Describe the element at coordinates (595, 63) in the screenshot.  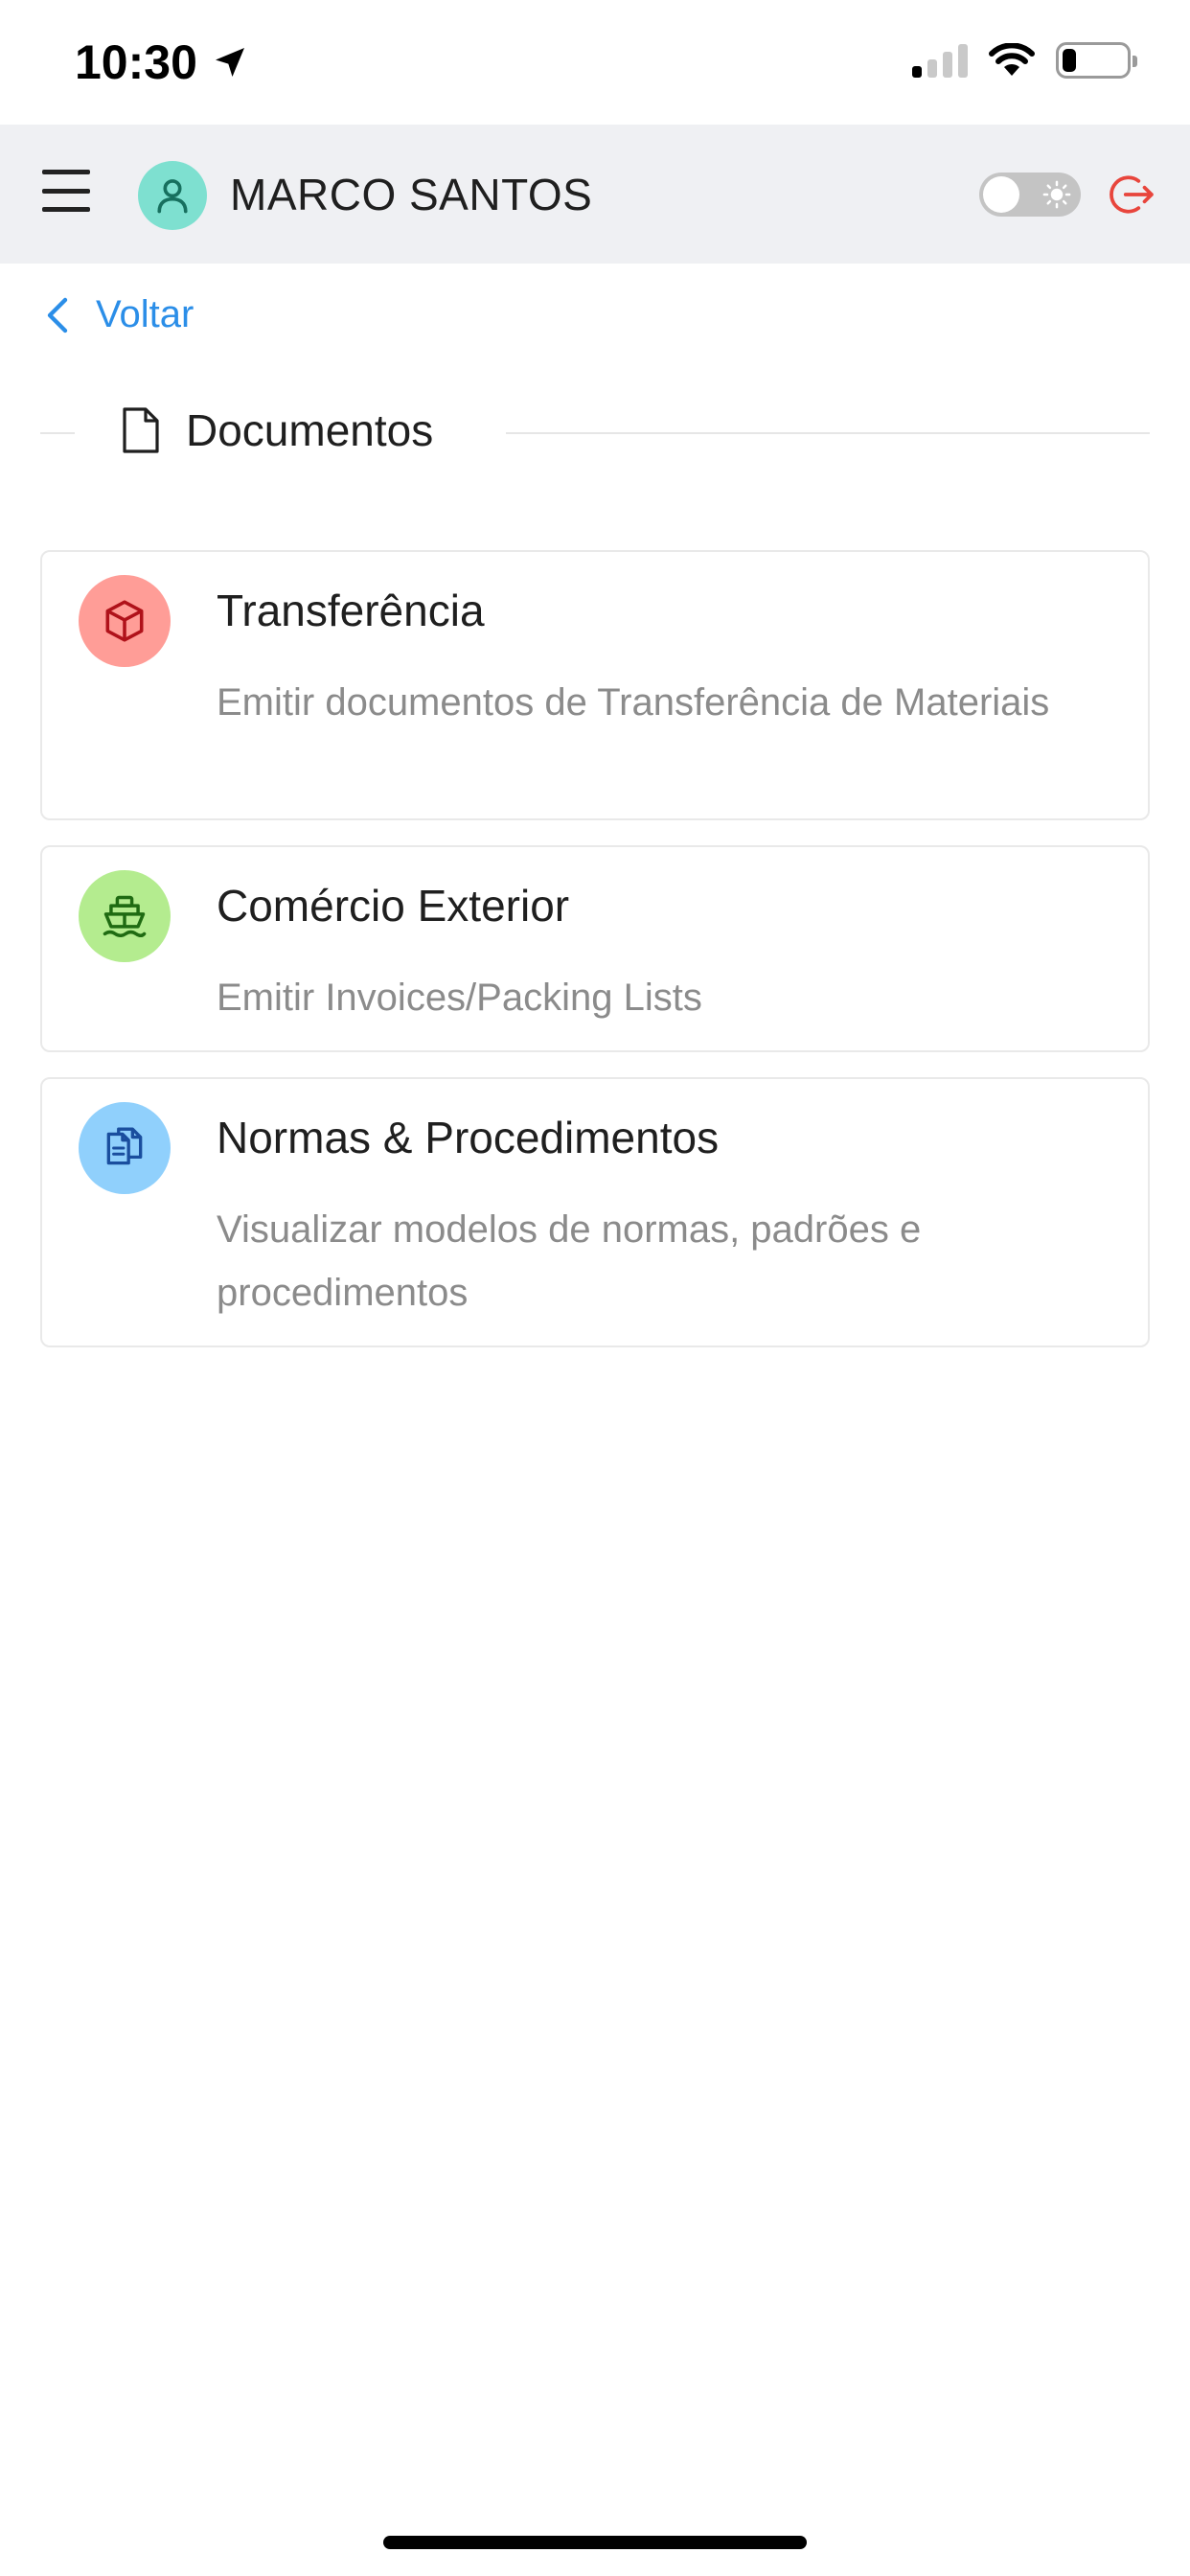
I see `status-bar: 10:30` at that location.